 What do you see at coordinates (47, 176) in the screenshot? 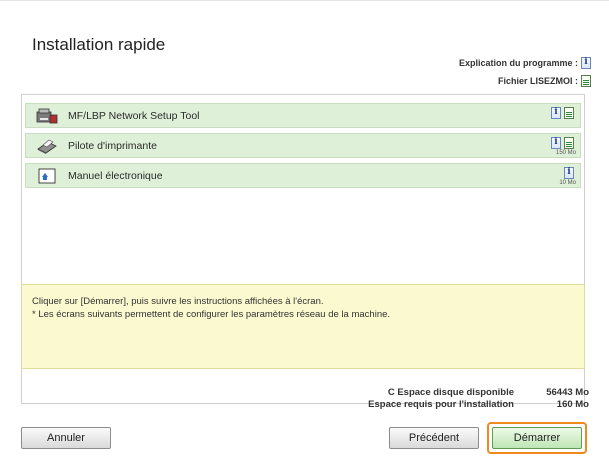
I see `manual-icon` at bounding box center [47, 176].